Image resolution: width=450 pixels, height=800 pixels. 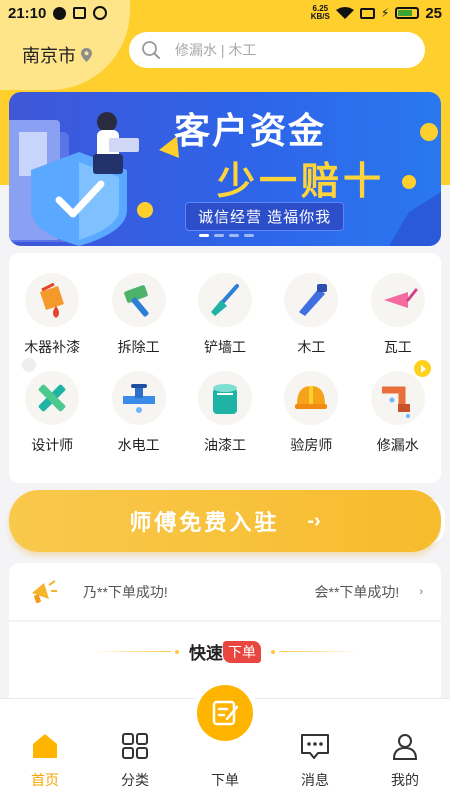 I want to click on profile-icon, so click(x=405, y=747).